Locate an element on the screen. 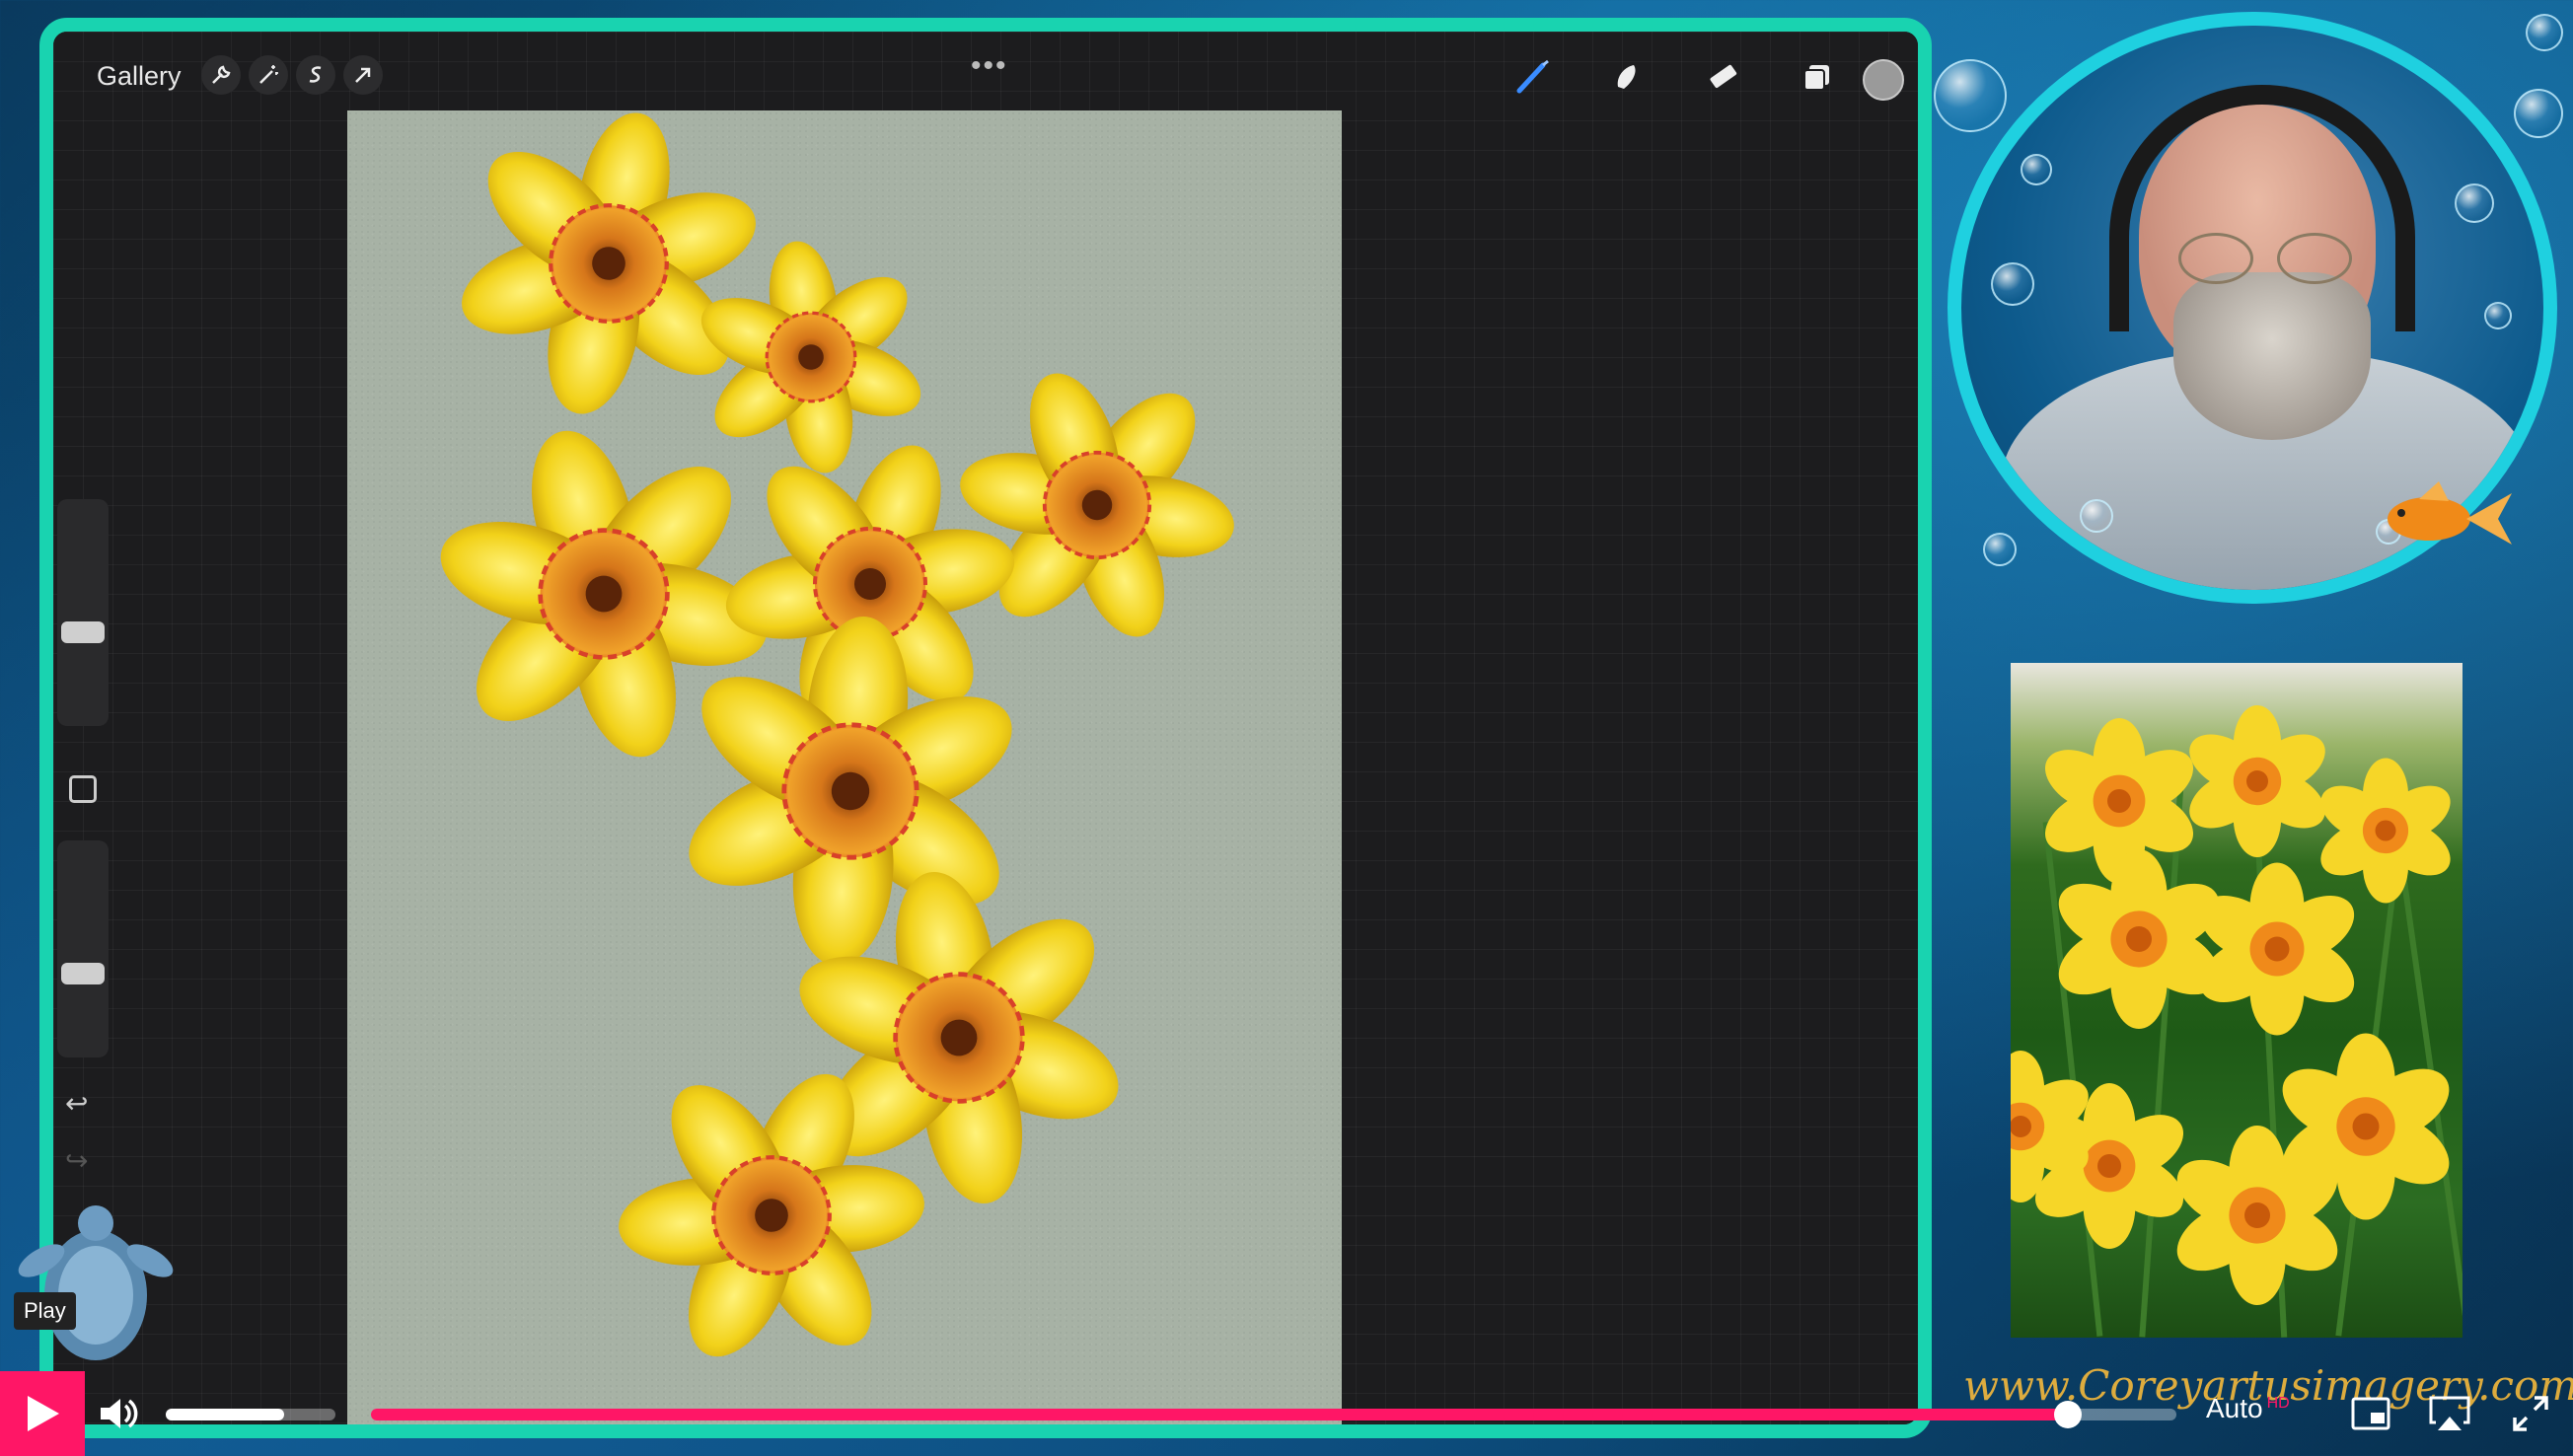  smudge-icon is located at coordinates (1628, 77).